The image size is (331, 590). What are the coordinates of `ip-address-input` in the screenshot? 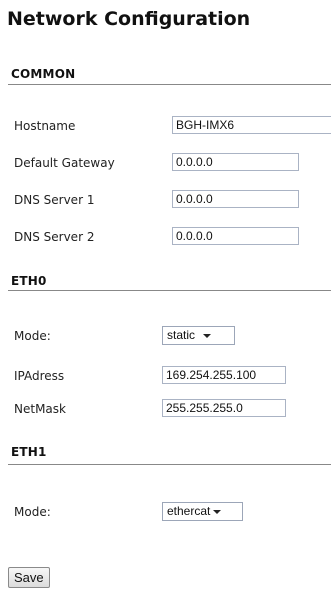 It's located at (224, 375).